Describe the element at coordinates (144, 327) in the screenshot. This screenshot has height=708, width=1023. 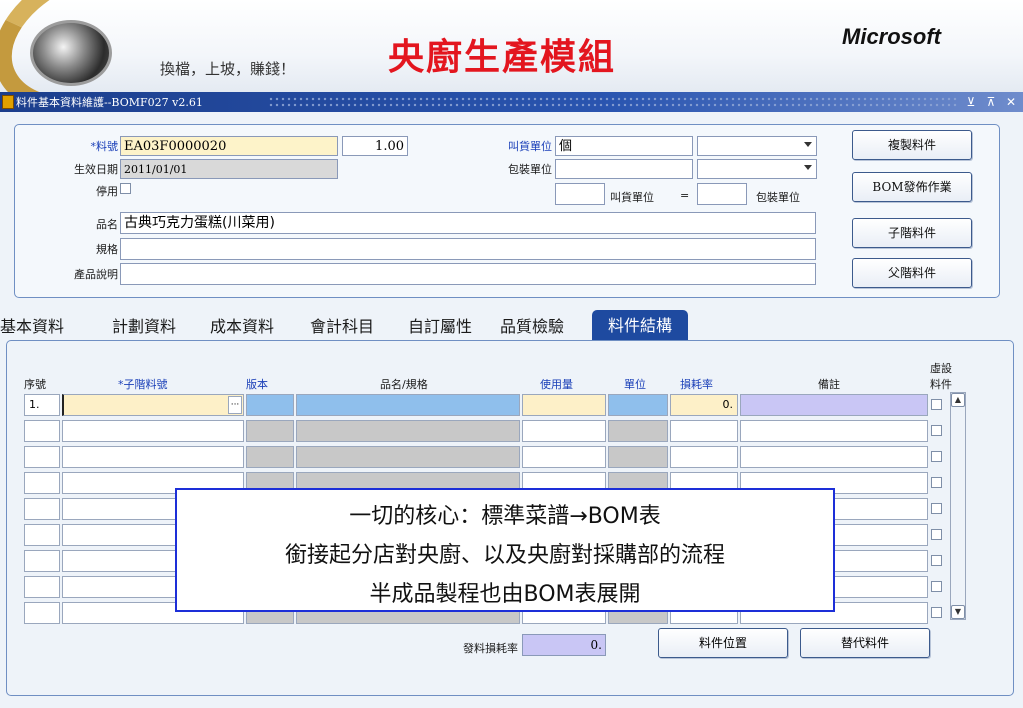
I see `tab-planning-data: 計劃資料` at that location.